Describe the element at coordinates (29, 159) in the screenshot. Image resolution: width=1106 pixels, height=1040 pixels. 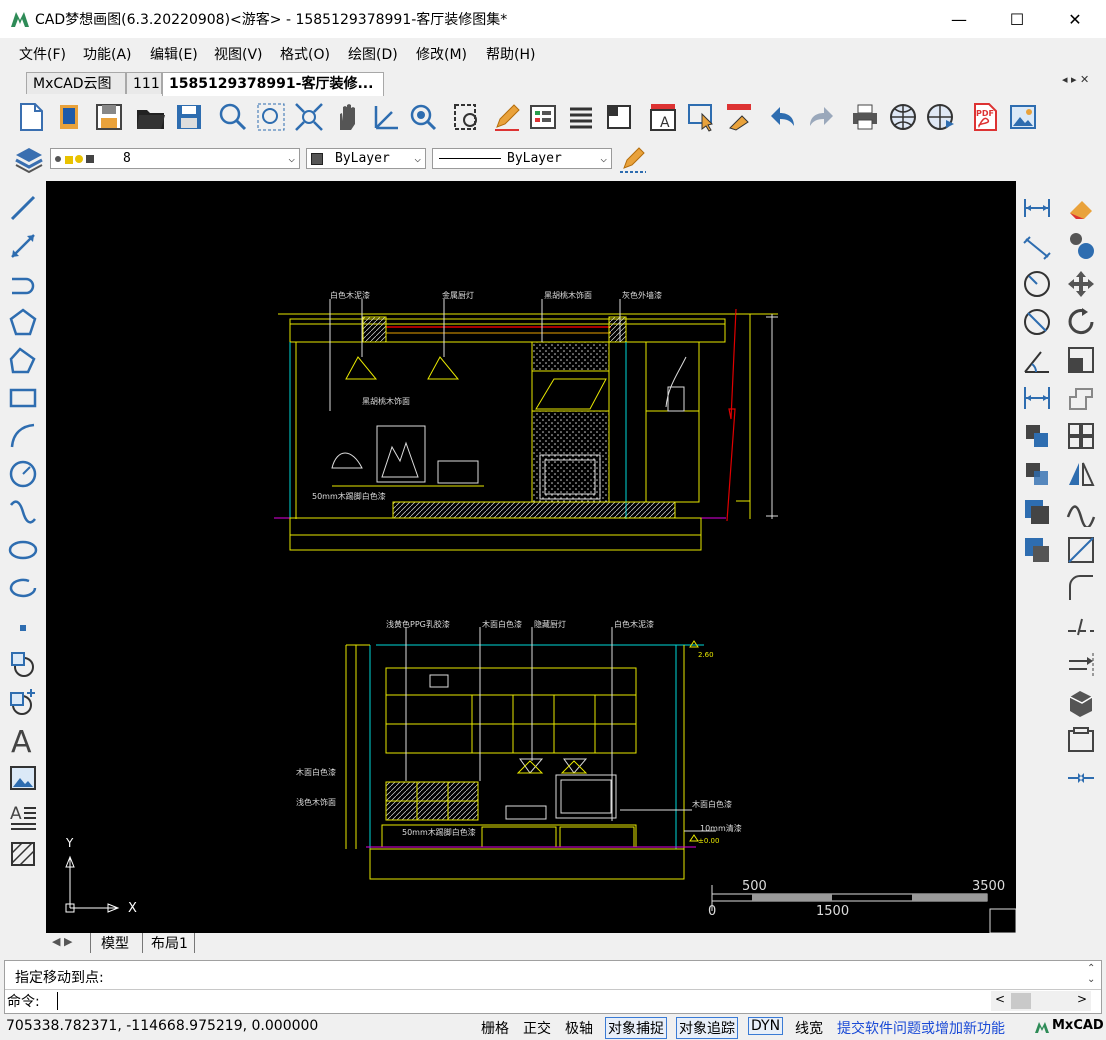
I see `layer-manager-icon` at that location.